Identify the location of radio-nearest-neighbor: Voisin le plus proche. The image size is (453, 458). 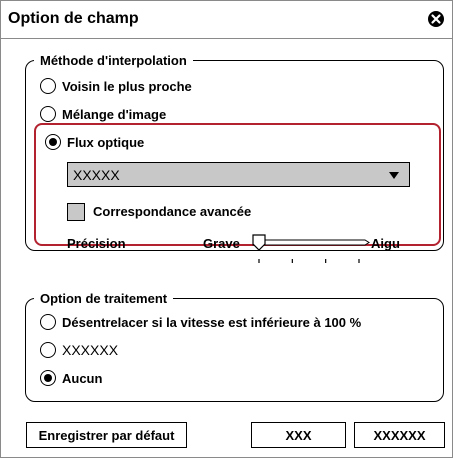
(116, 86).